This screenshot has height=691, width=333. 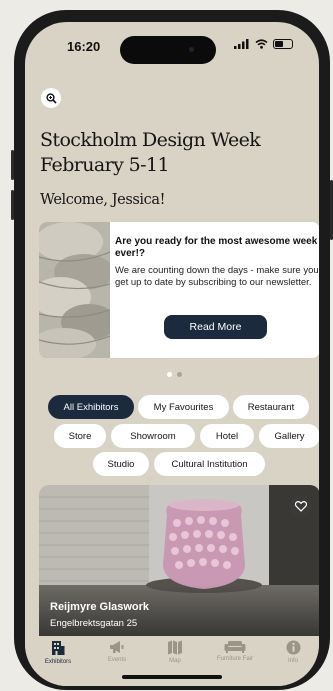 What do you see at coordinates (105, 165) in the screenshot?
I see `event-dates: February 5-11` at bounding box center [105, 165].